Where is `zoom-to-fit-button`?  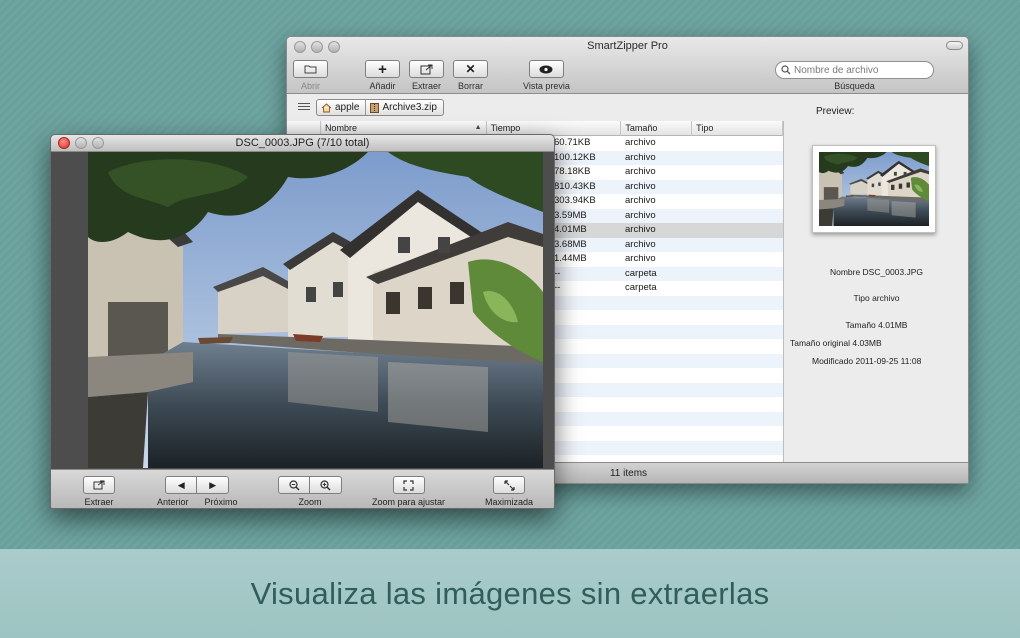 zoom-to-fit-button is located at coordinates (408, 485).